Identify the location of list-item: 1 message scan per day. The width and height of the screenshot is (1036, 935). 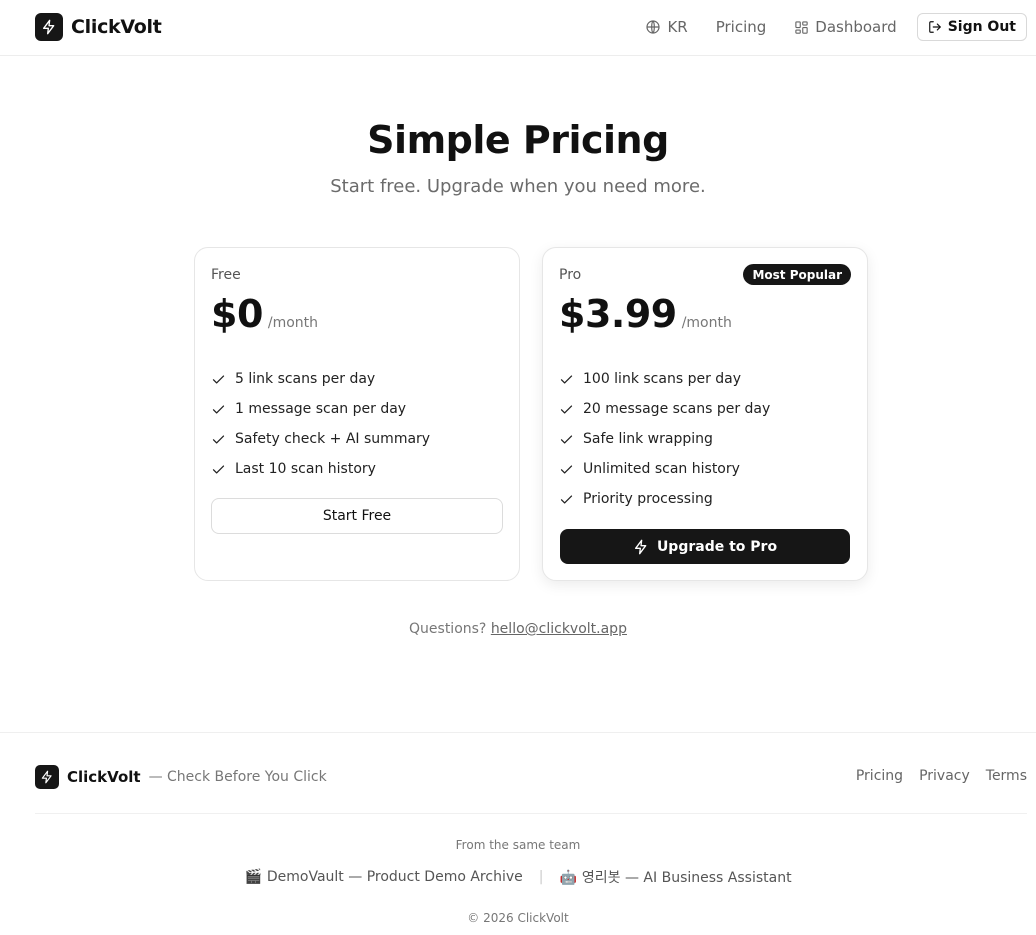
(320, 409).